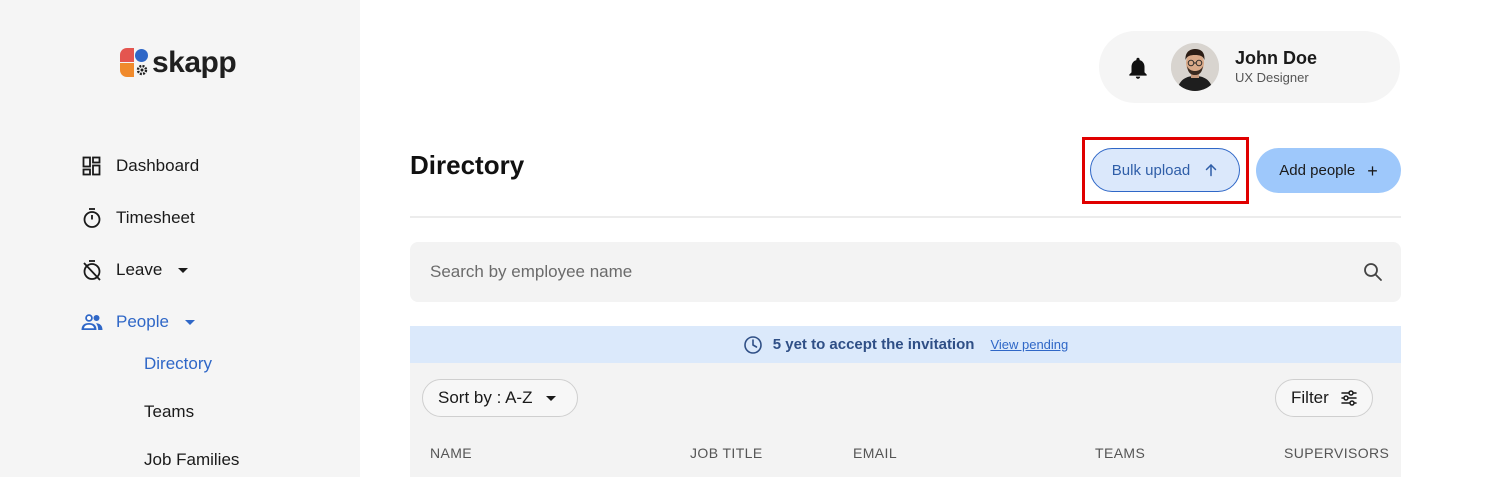 This screenshot has height=477, width=1512. I want to click on search-icon, so click(1373, 272).